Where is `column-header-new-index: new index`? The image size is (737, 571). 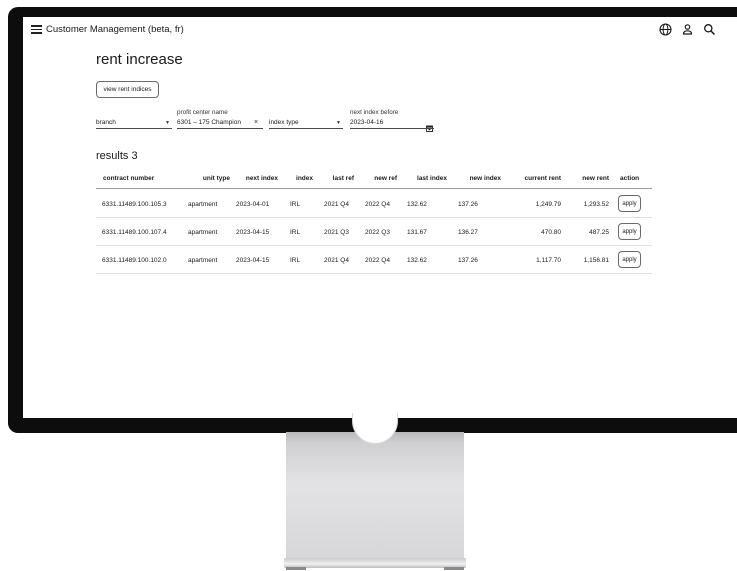
column-header-new-index: new index is located at coordinates (485, 178).